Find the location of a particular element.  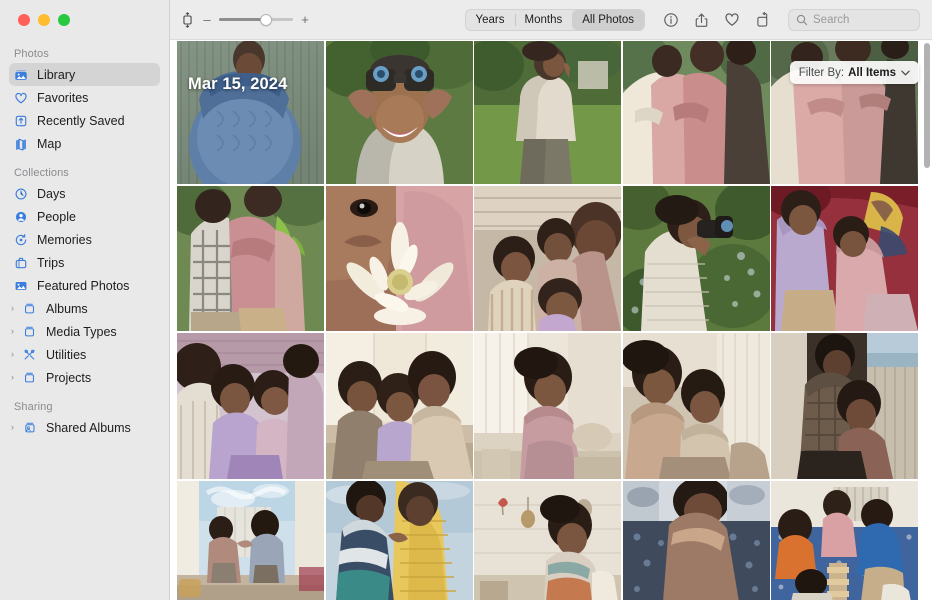

sidebar-item-label: Media Types is located at coordinates (81, 331).